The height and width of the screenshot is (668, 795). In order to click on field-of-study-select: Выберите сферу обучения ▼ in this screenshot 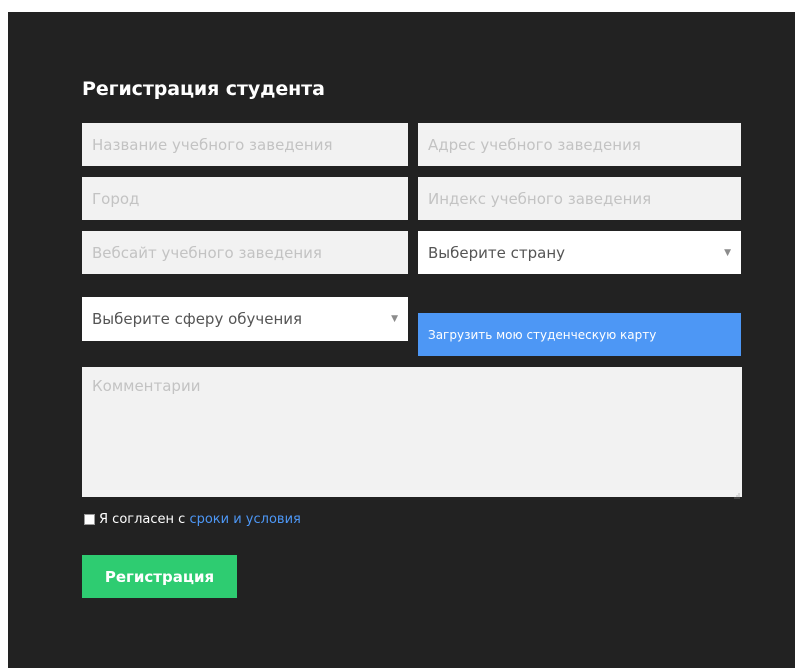, I will do `click(245, 319)`.